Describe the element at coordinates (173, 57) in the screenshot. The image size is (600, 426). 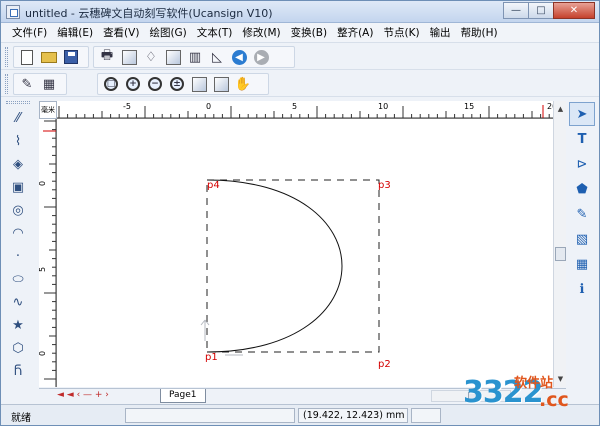
I see `preview-icon` at that location.